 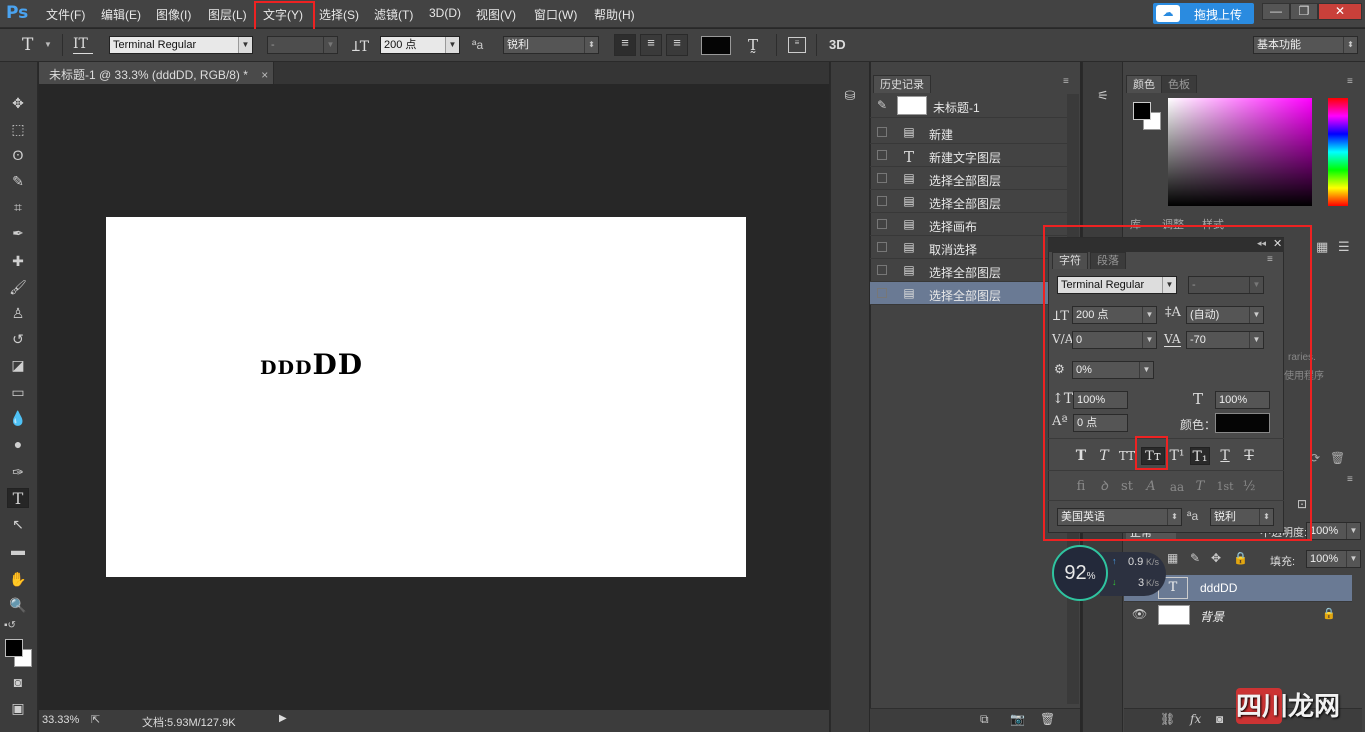 What do you see at coordinates (1103, 97) in the screenshot?
I see `brush-presets-icon: ⚟` at bounding box center [1103, 97].